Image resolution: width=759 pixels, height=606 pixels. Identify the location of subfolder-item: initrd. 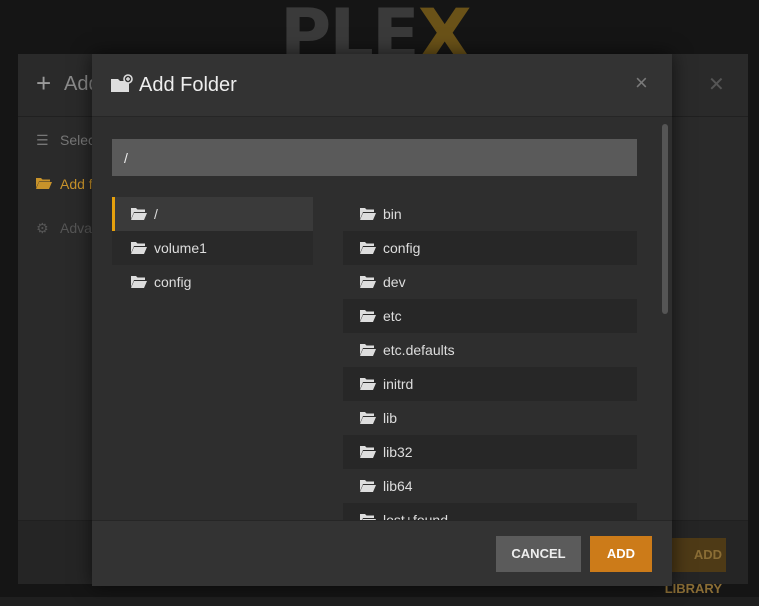
(490, 384).